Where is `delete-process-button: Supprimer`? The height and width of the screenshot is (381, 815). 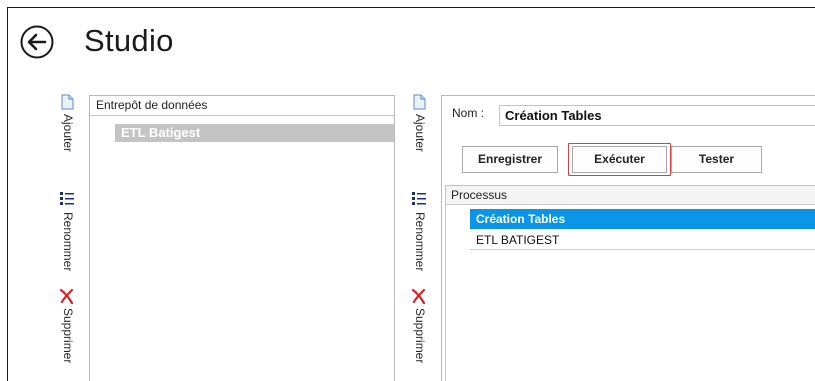 delete-process-button: Supprimer is located at coordinates (420, 334).